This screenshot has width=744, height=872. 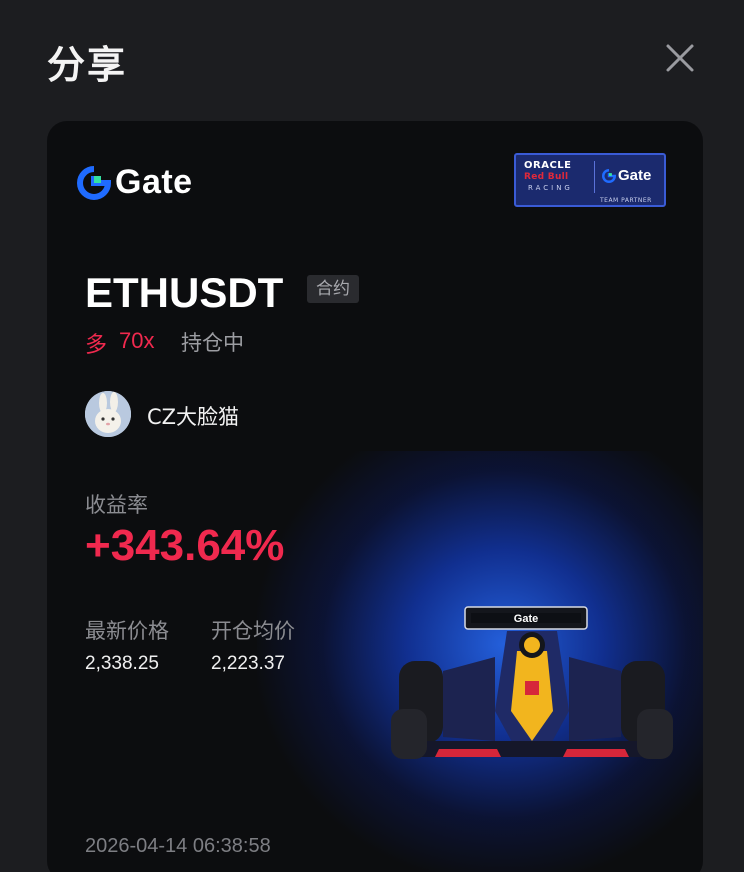 I want to click on latest-price-value: 2,338.25, so click(x=122, y=663).